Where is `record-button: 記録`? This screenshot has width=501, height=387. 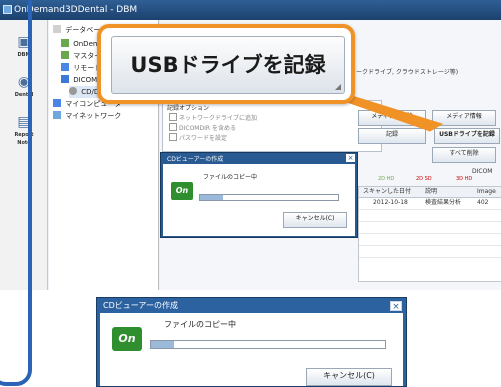 record-button: 記録 is located at coordinates (392, 136).